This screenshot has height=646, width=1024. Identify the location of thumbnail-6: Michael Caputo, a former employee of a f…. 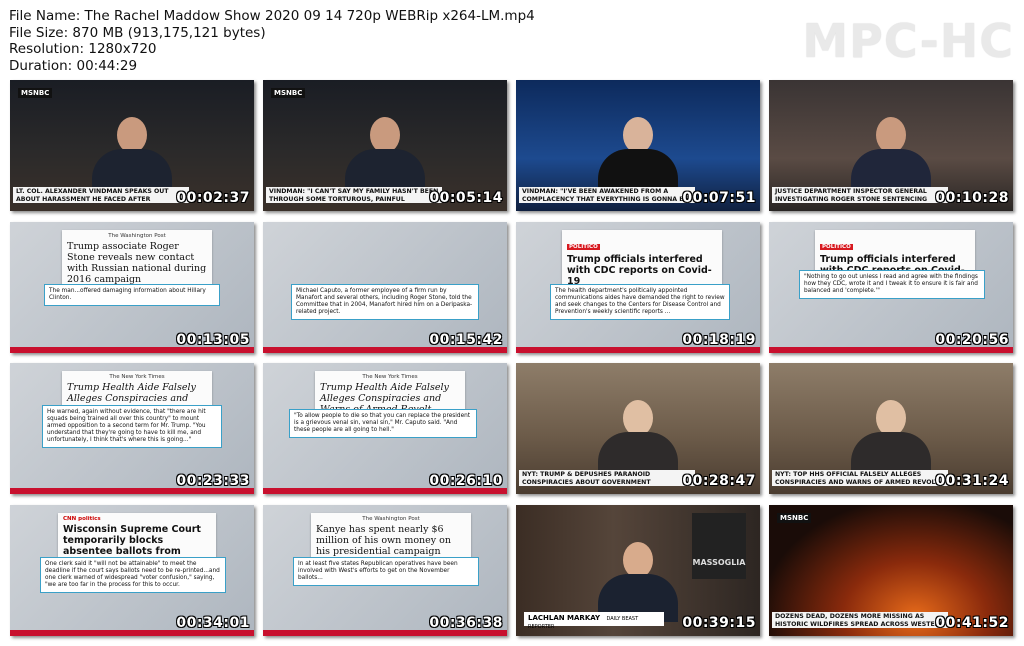
(385, 287).